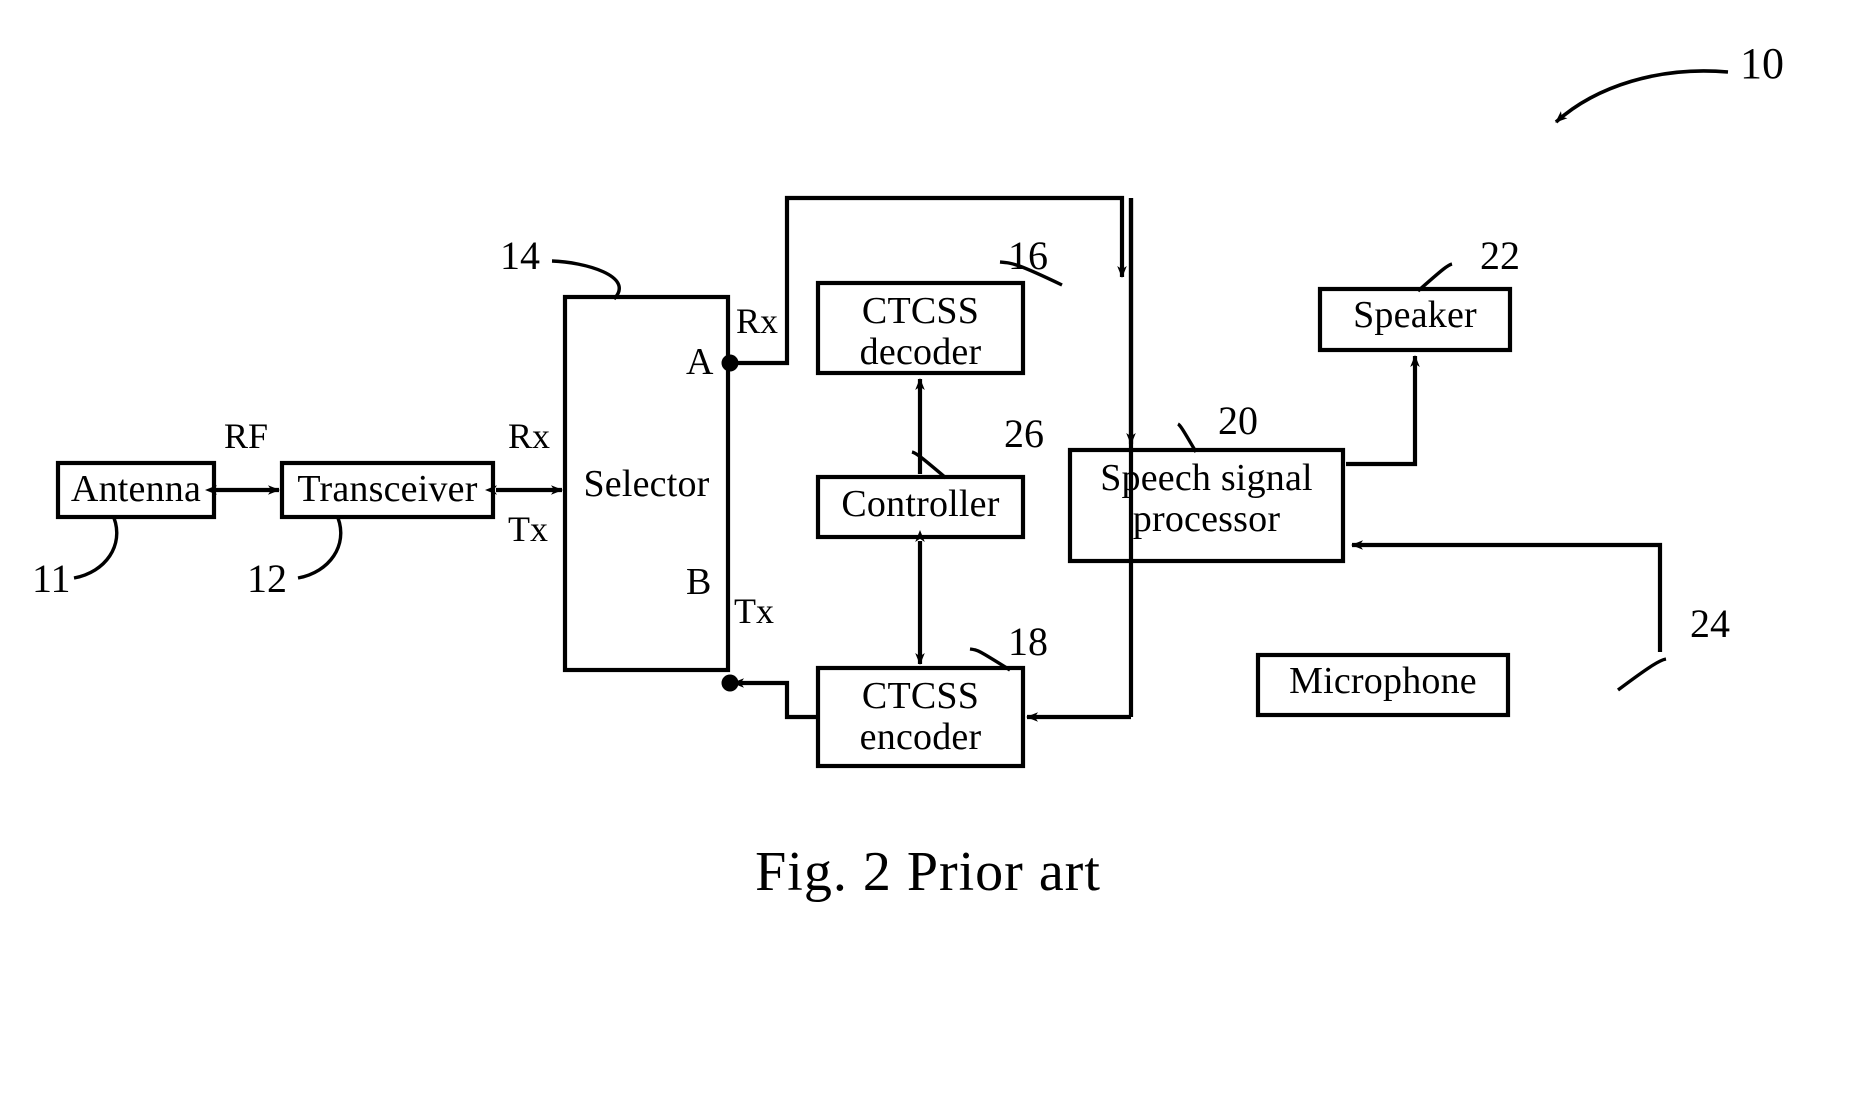 The width and height of the screenshot is (1856, 1115). What do you see at coordinates (700, 362) in the screenshot?
I see `terminal-label-a: A` at bounding box center [700, 362].